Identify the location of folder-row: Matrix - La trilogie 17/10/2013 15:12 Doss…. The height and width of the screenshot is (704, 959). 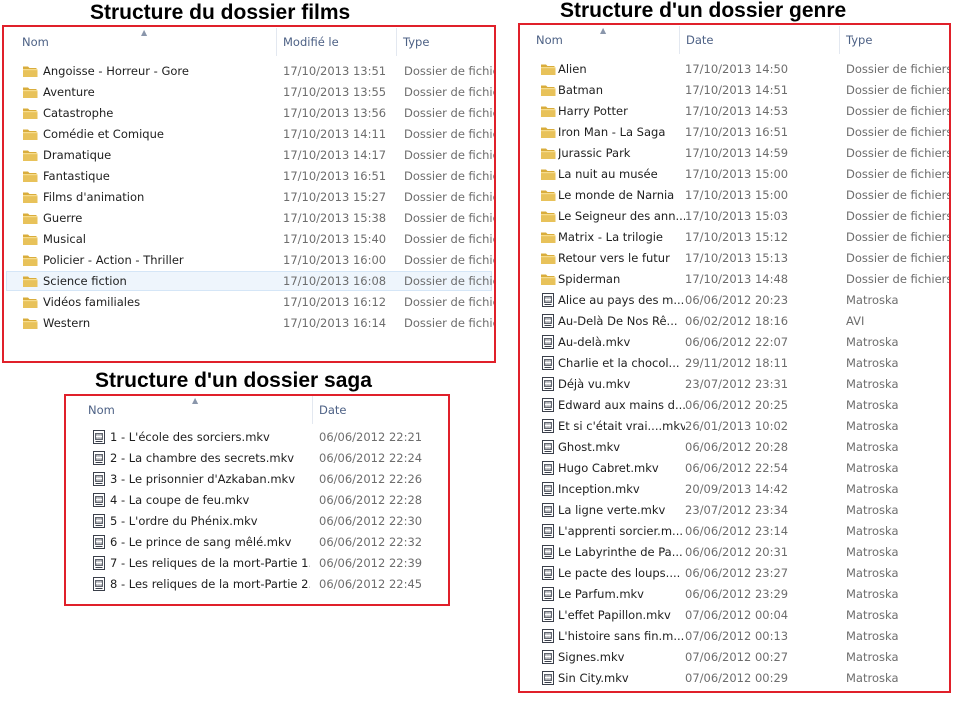
(735, 237).